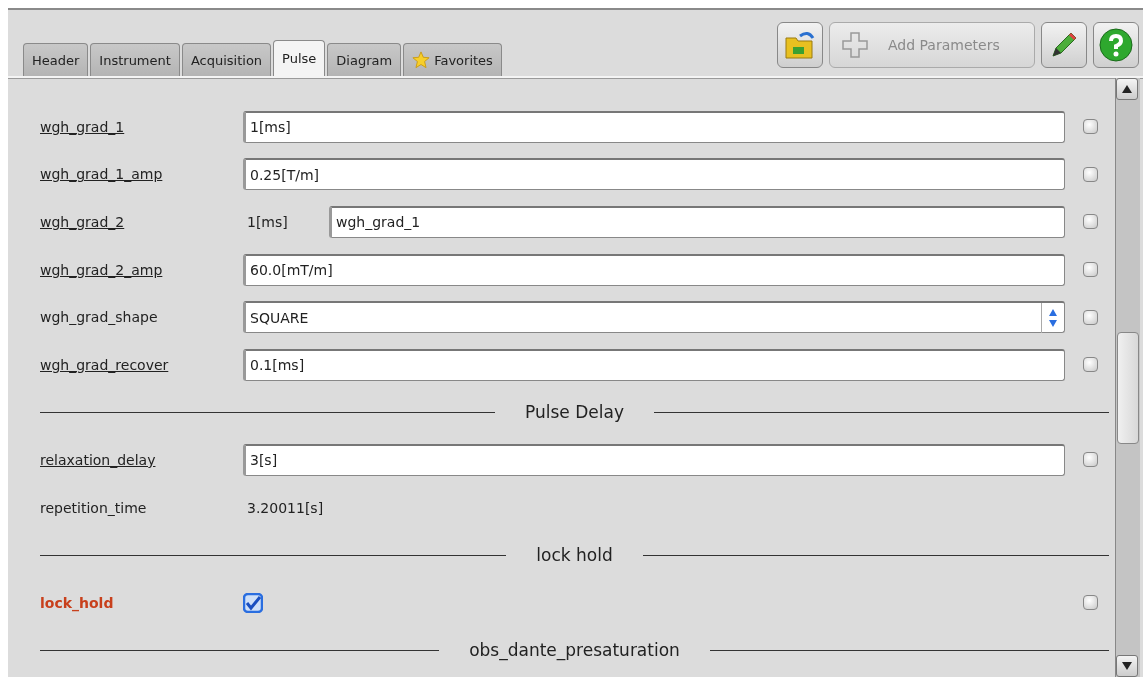 This screenshot has width=1143, height=677. I want to click on input-field: wgh_grad_1, so click(697, 222).